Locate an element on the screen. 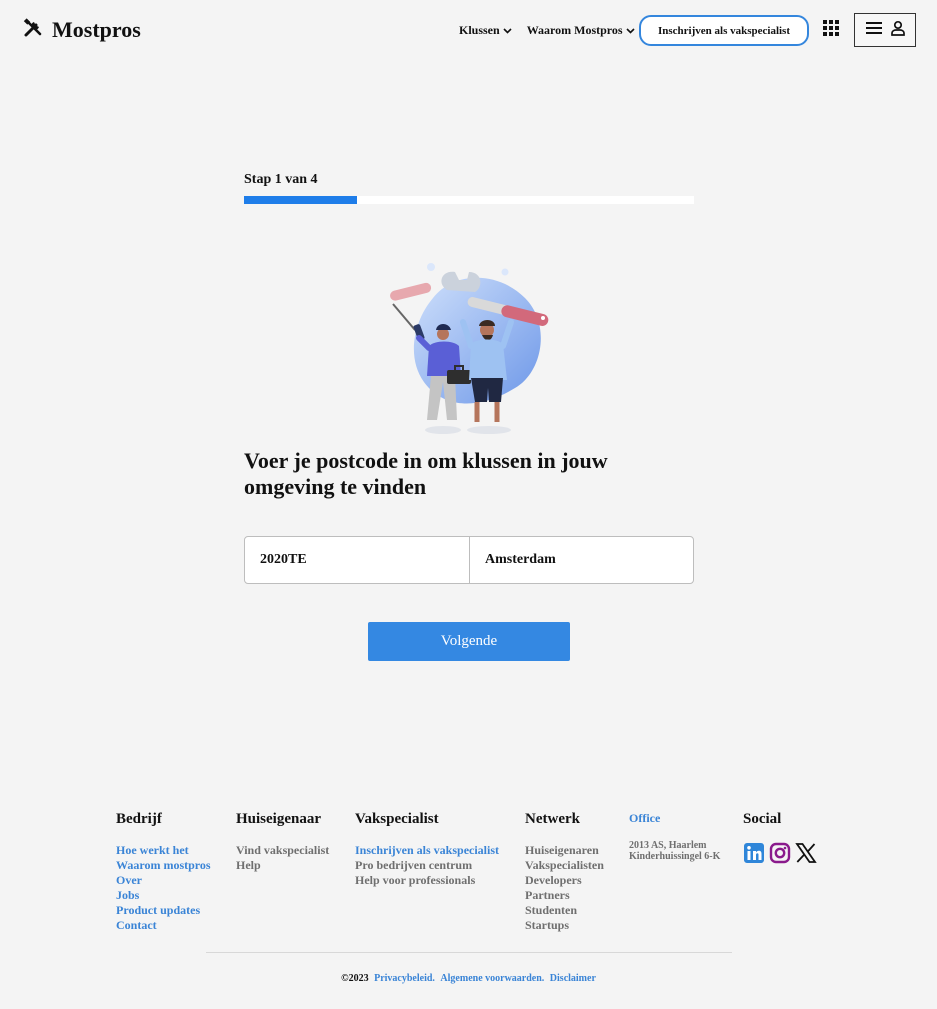 The image size is (937, 1009). location-inputs is located at coordinates (469, 560).